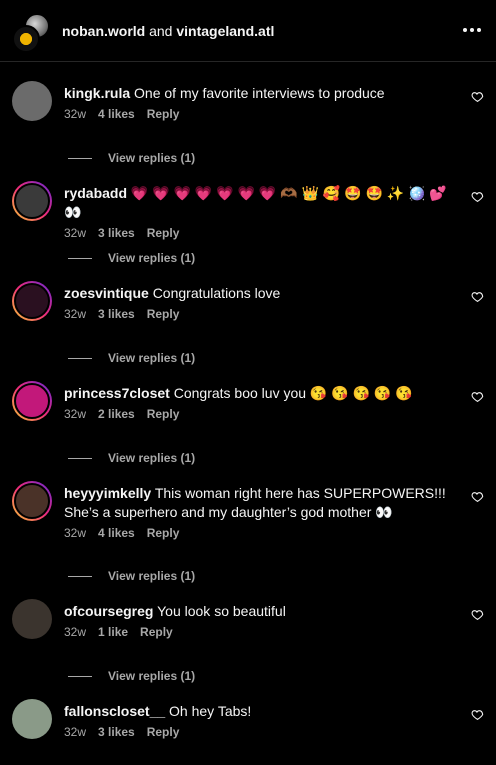 The width and height of the screenshot is (496, 765). I want to click on likes-count: 1 like, so click(113, 632).